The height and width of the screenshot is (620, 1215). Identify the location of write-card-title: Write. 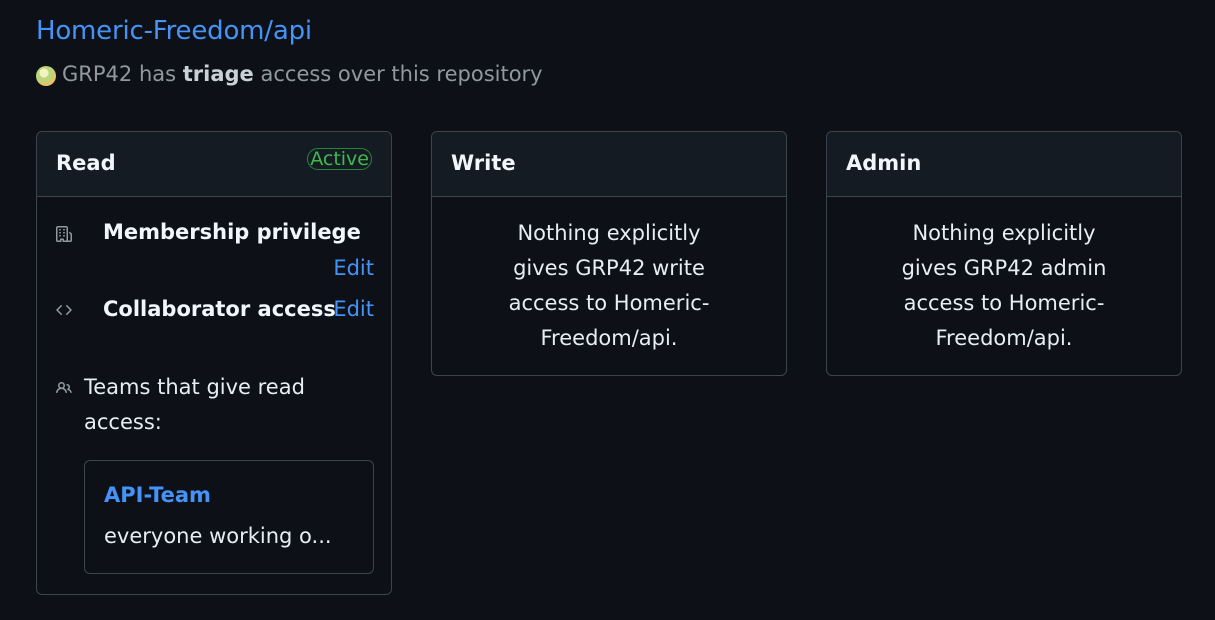
(483, 163).